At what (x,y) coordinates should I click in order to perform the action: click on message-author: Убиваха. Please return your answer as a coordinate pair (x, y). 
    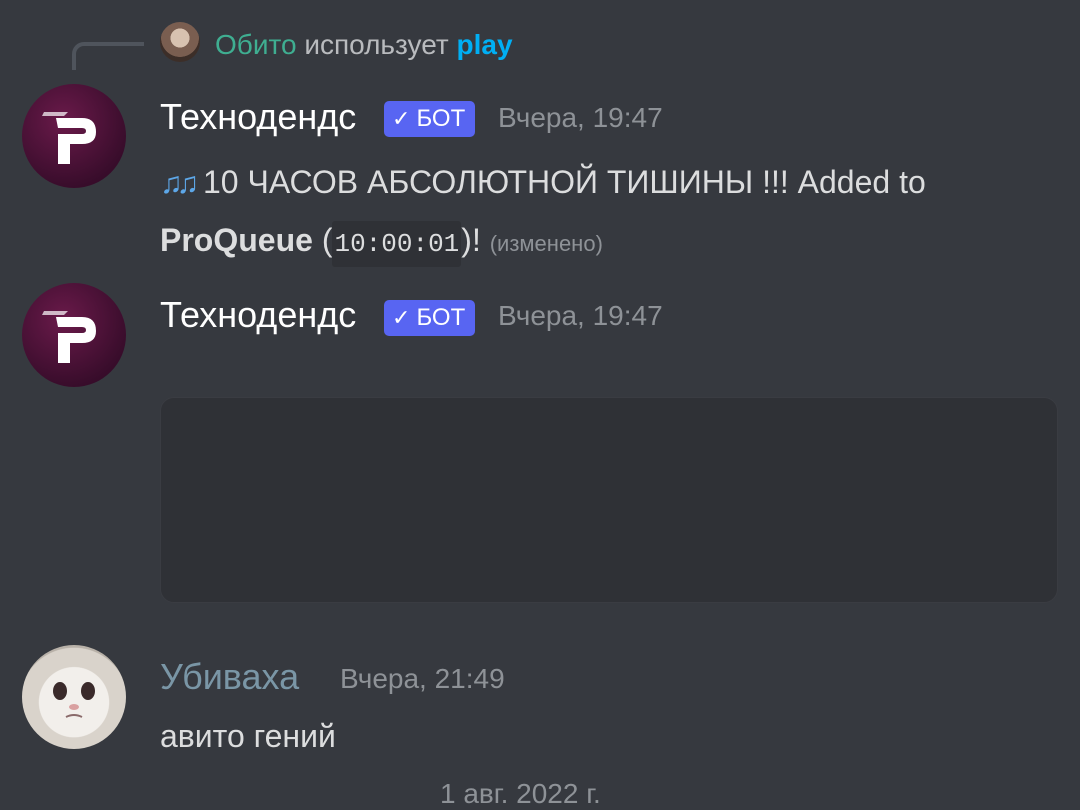
    Looking at the image, I should click on (229, 677).